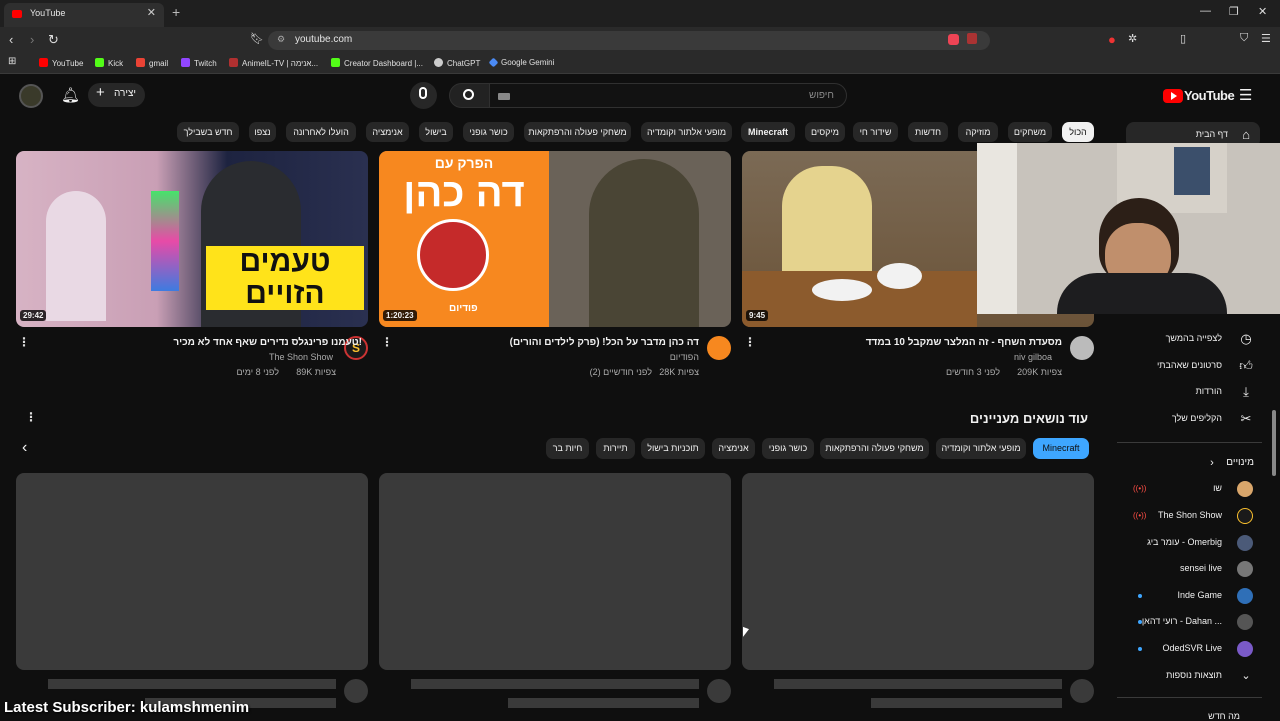 This screenshot has height=721, width=1280. I want to click on create-button: + יצירה, so click(116, 95).